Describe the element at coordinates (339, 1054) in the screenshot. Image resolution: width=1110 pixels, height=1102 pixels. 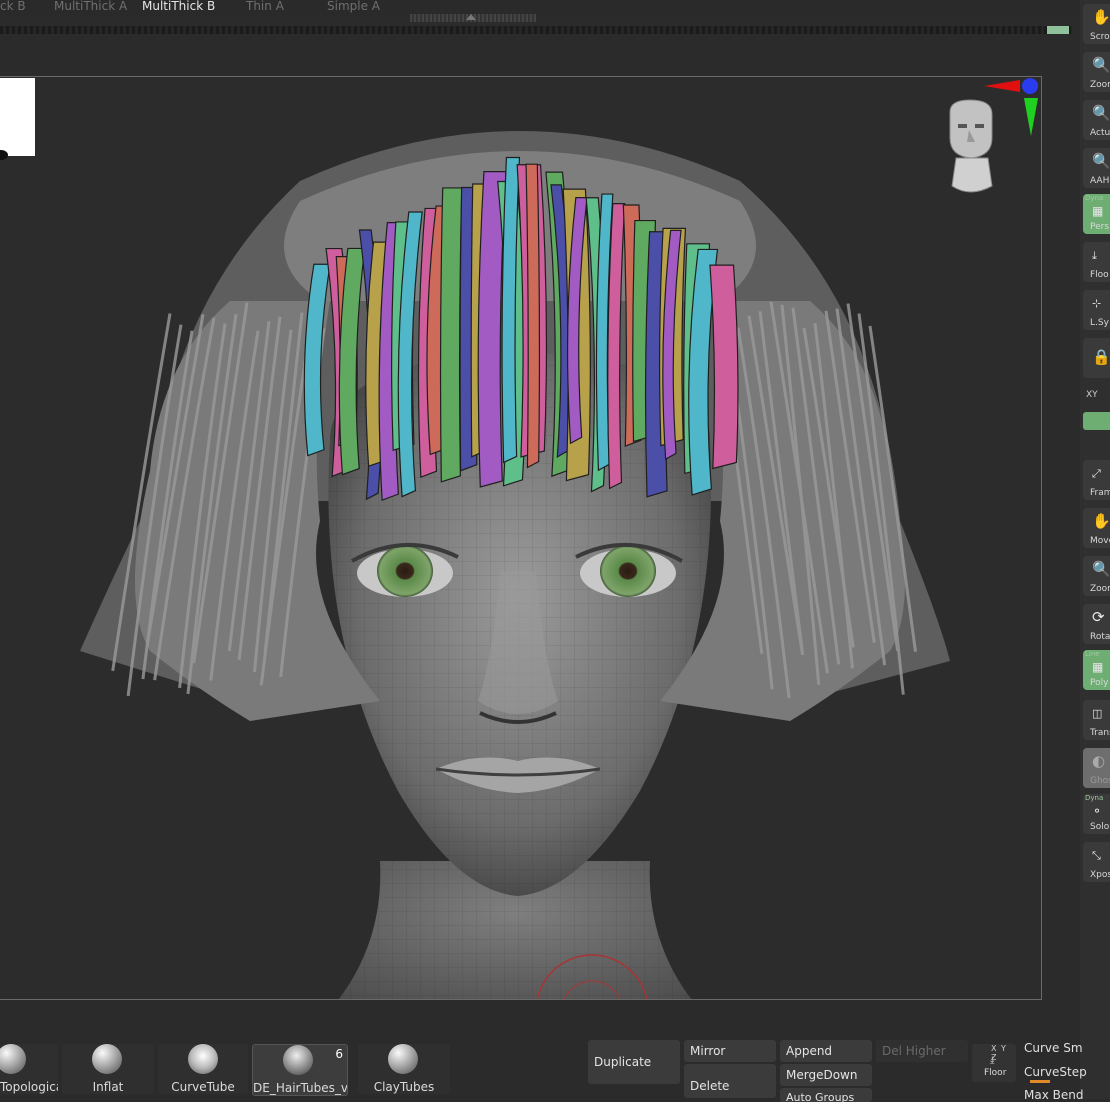
I see `brush-count-badge: 6` at that location.